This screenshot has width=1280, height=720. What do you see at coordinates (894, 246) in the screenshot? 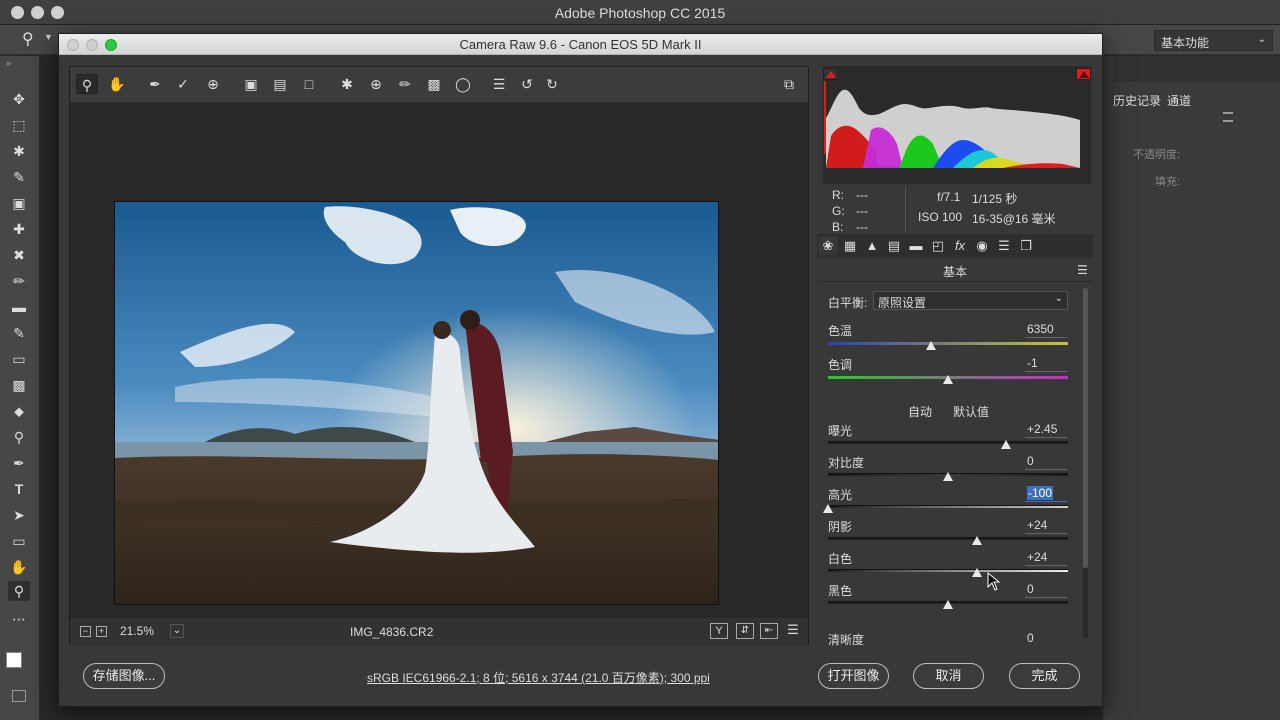
I see `tab-hsl-icon: ▤` at bounding box center [894, 246].